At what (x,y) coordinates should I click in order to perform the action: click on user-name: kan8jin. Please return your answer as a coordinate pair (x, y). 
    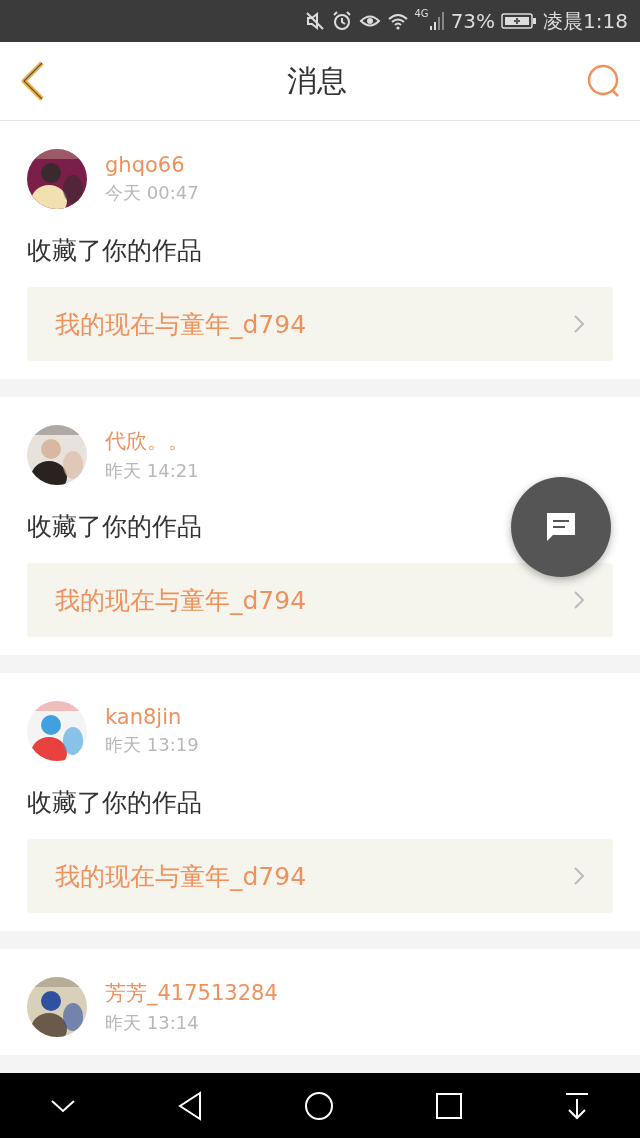
    Looking at the image, I should click on (152, 717).